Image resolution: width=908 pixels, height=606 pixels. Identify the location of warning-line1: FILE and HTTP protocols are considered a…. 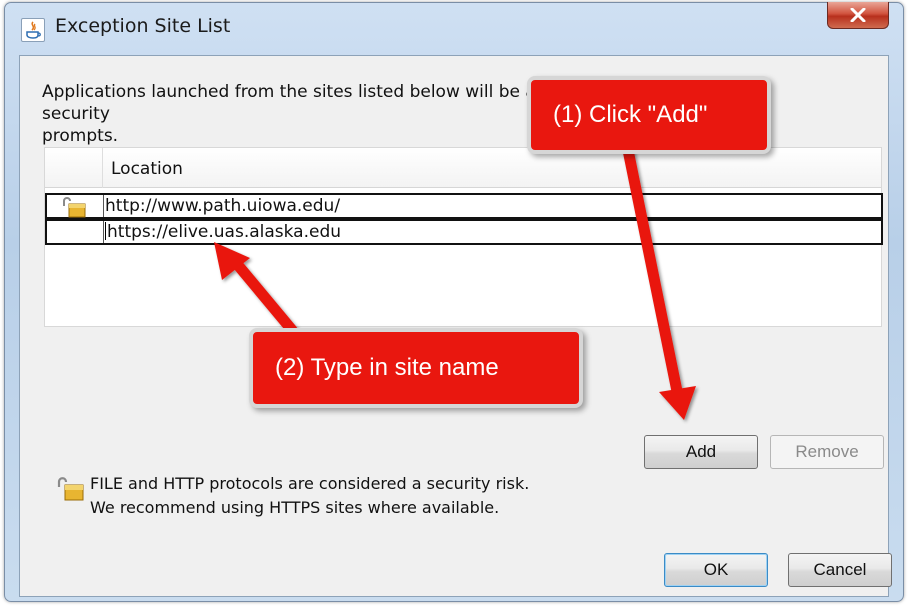
(310, 483).